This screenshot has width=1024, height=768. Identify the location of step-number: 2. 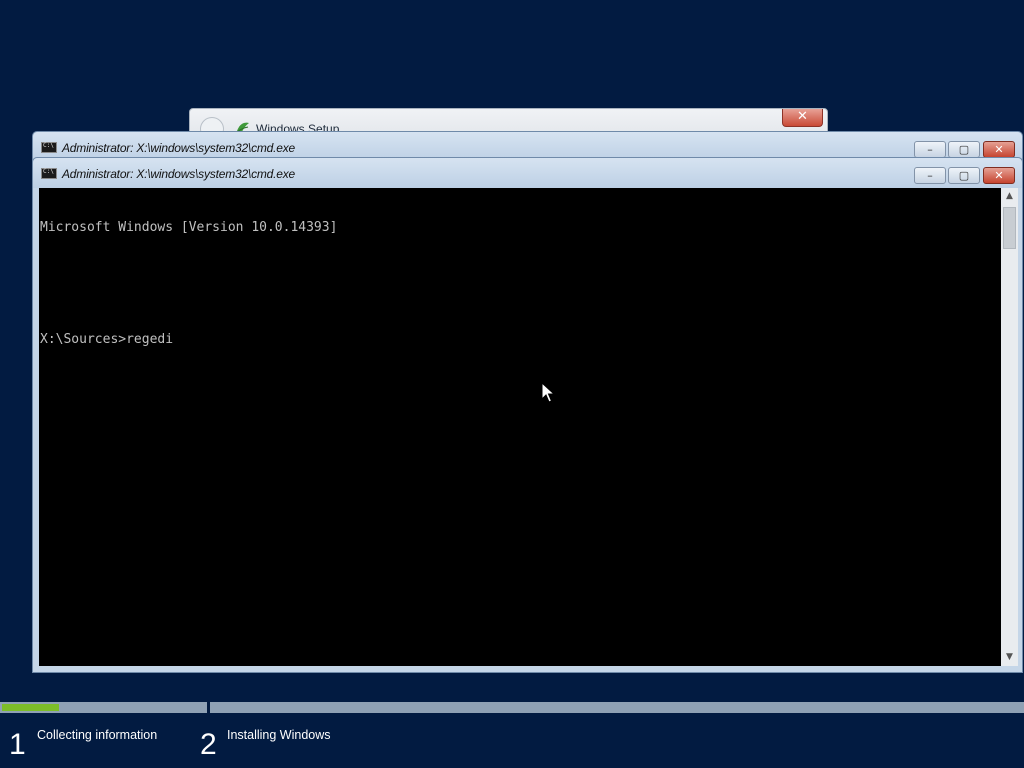
(208, 744).